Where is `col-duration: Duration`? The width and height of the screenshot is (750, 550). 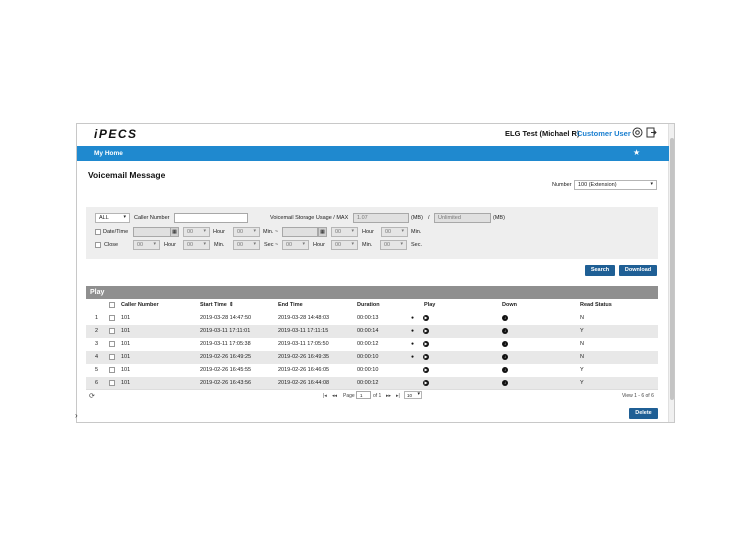 col-duration: Duration is located at coordinates (368, 305).